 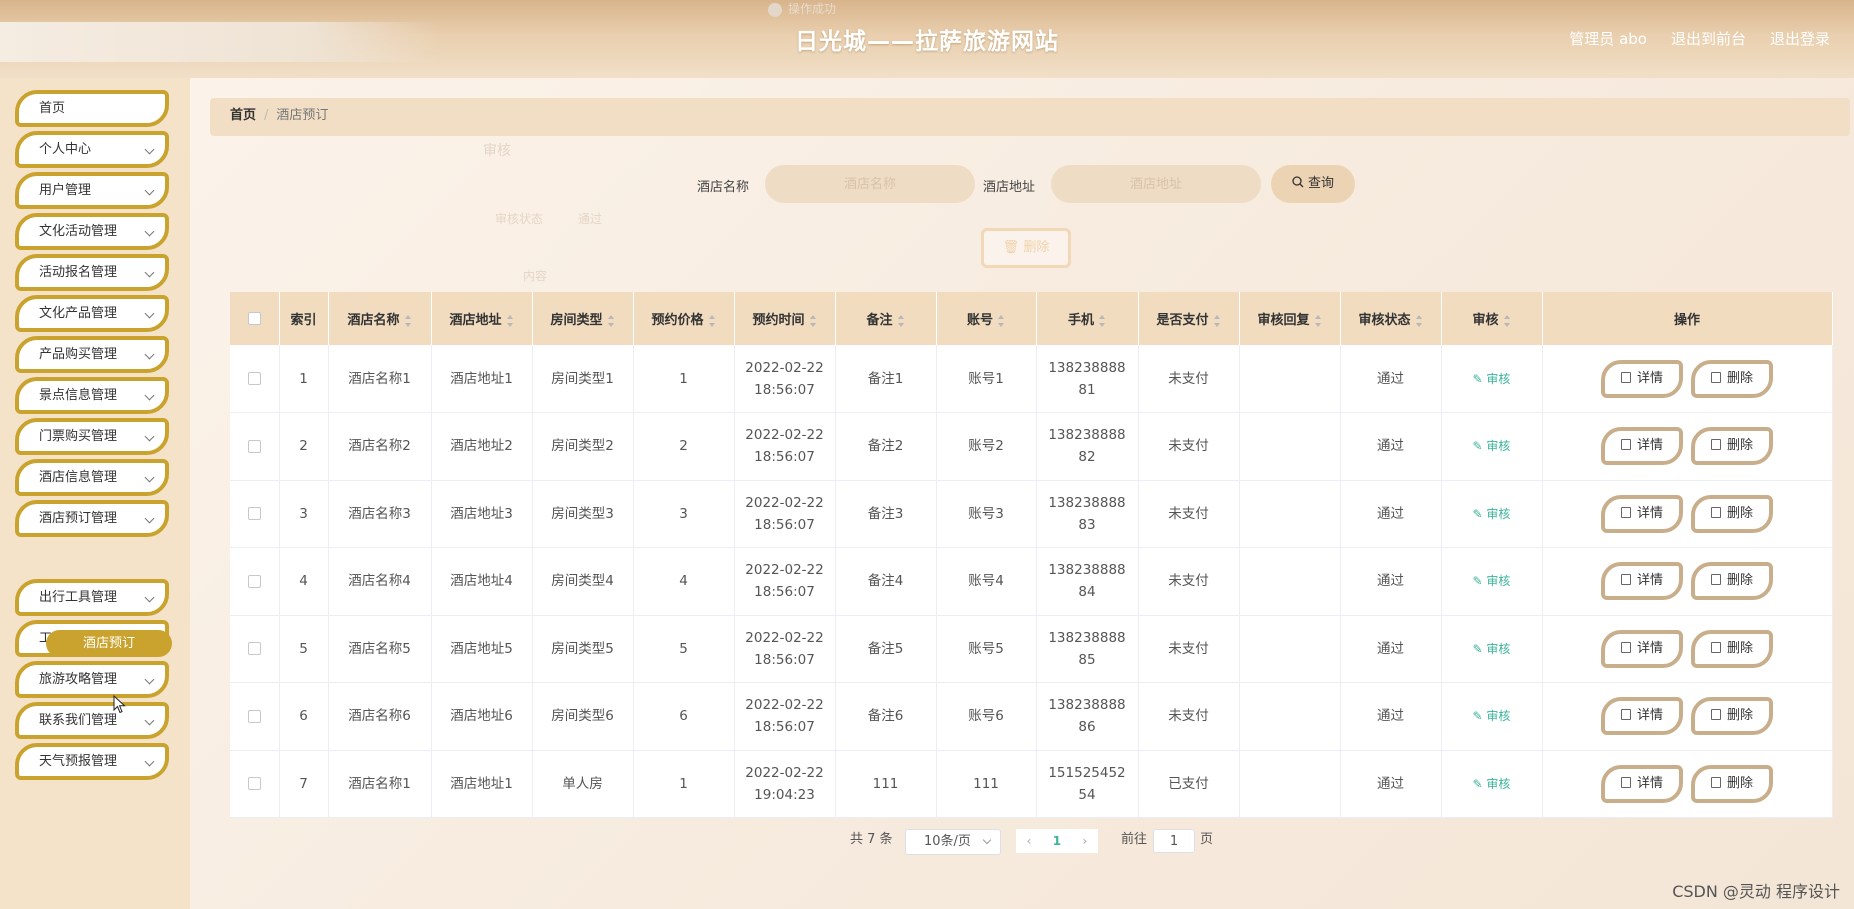 I want to click on page-size-select: 10条/页, so click(x=953, y=842).